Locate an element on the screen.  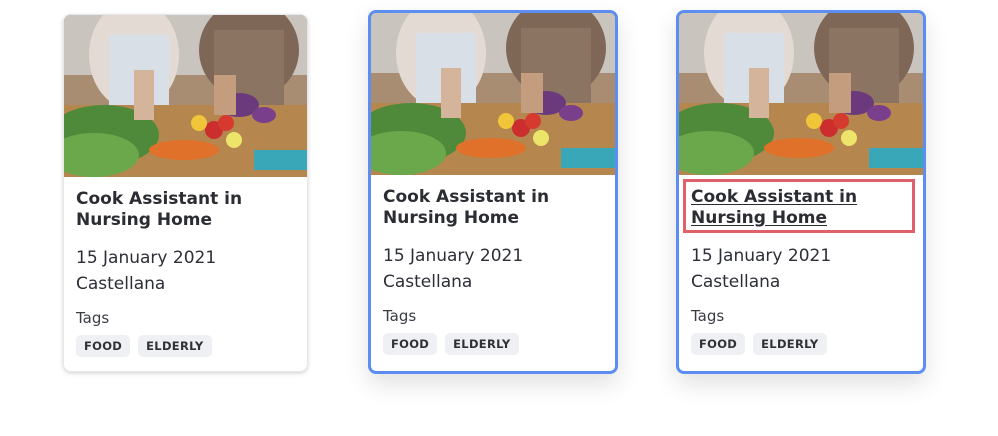
card-title-link-wrapper: Cook Assistant in Nursing Home is located at coordinates (799, 206).